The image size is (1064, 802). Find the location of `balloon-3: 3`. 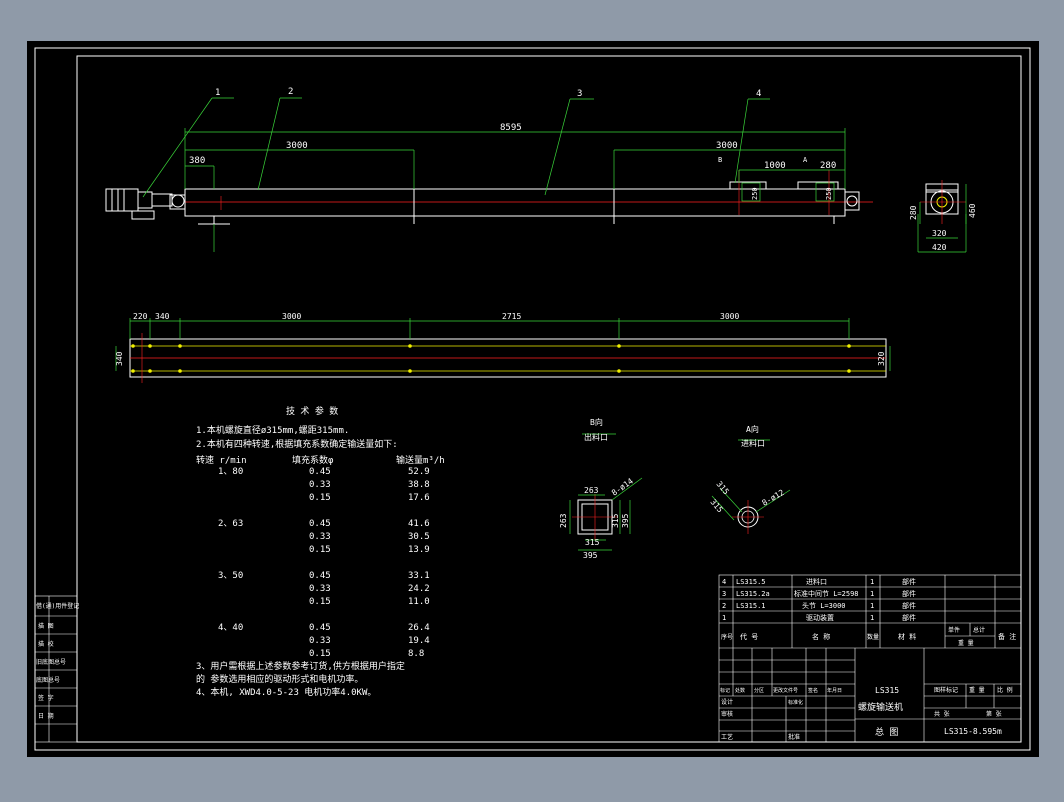

balloon-3: 3 is located at coordinates (579, 94).